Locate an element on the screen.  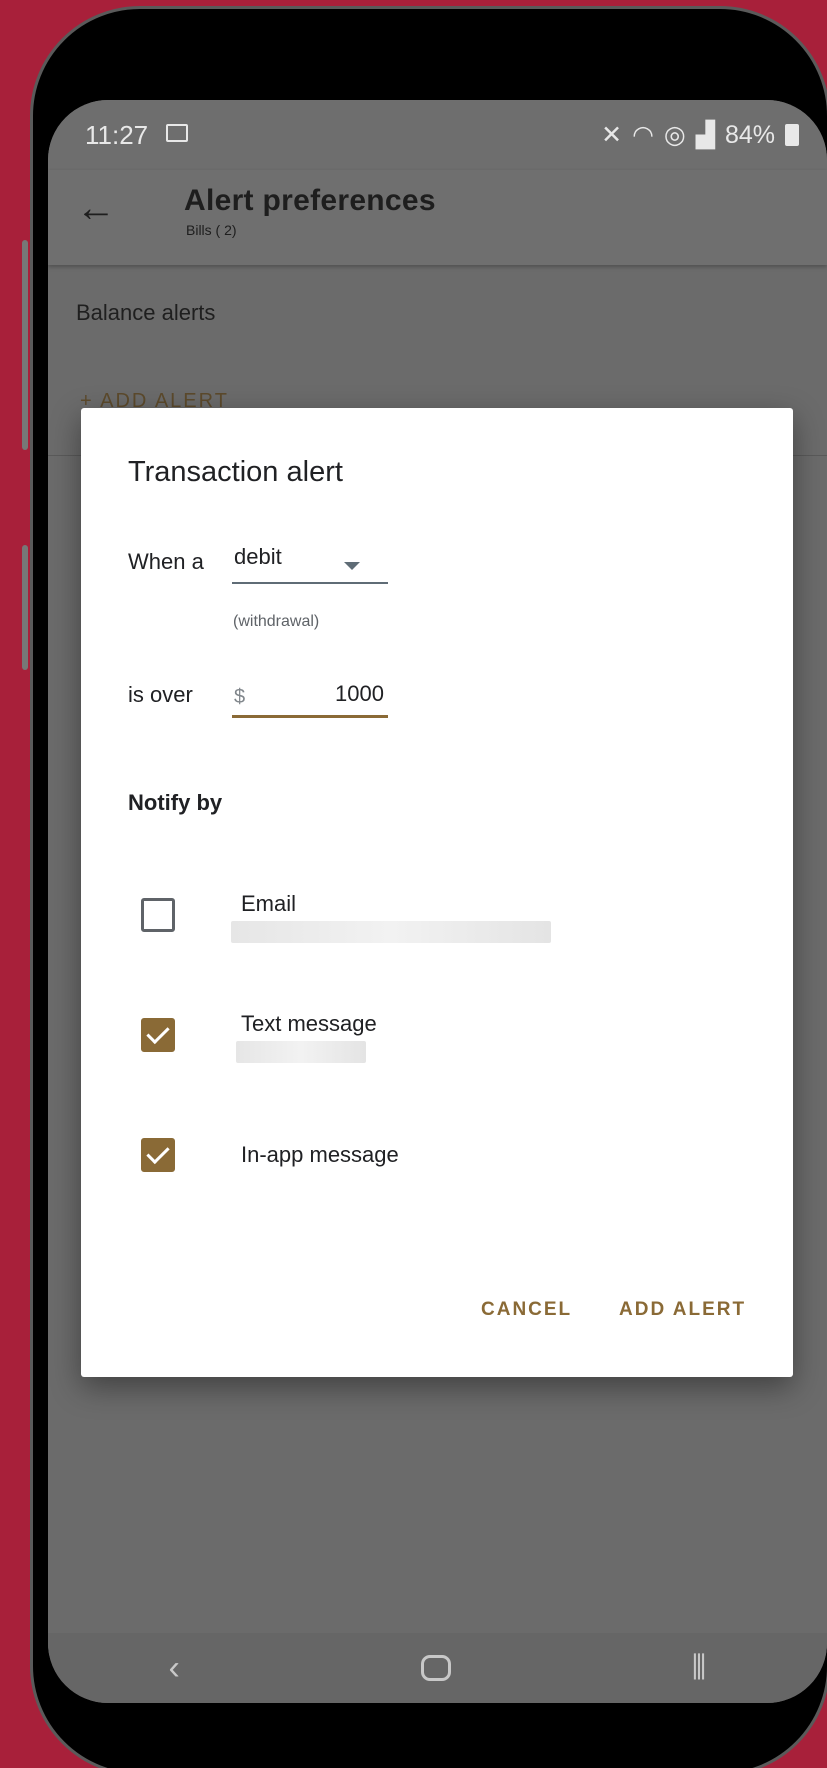
amount-input is located at coordinates (321, 694).